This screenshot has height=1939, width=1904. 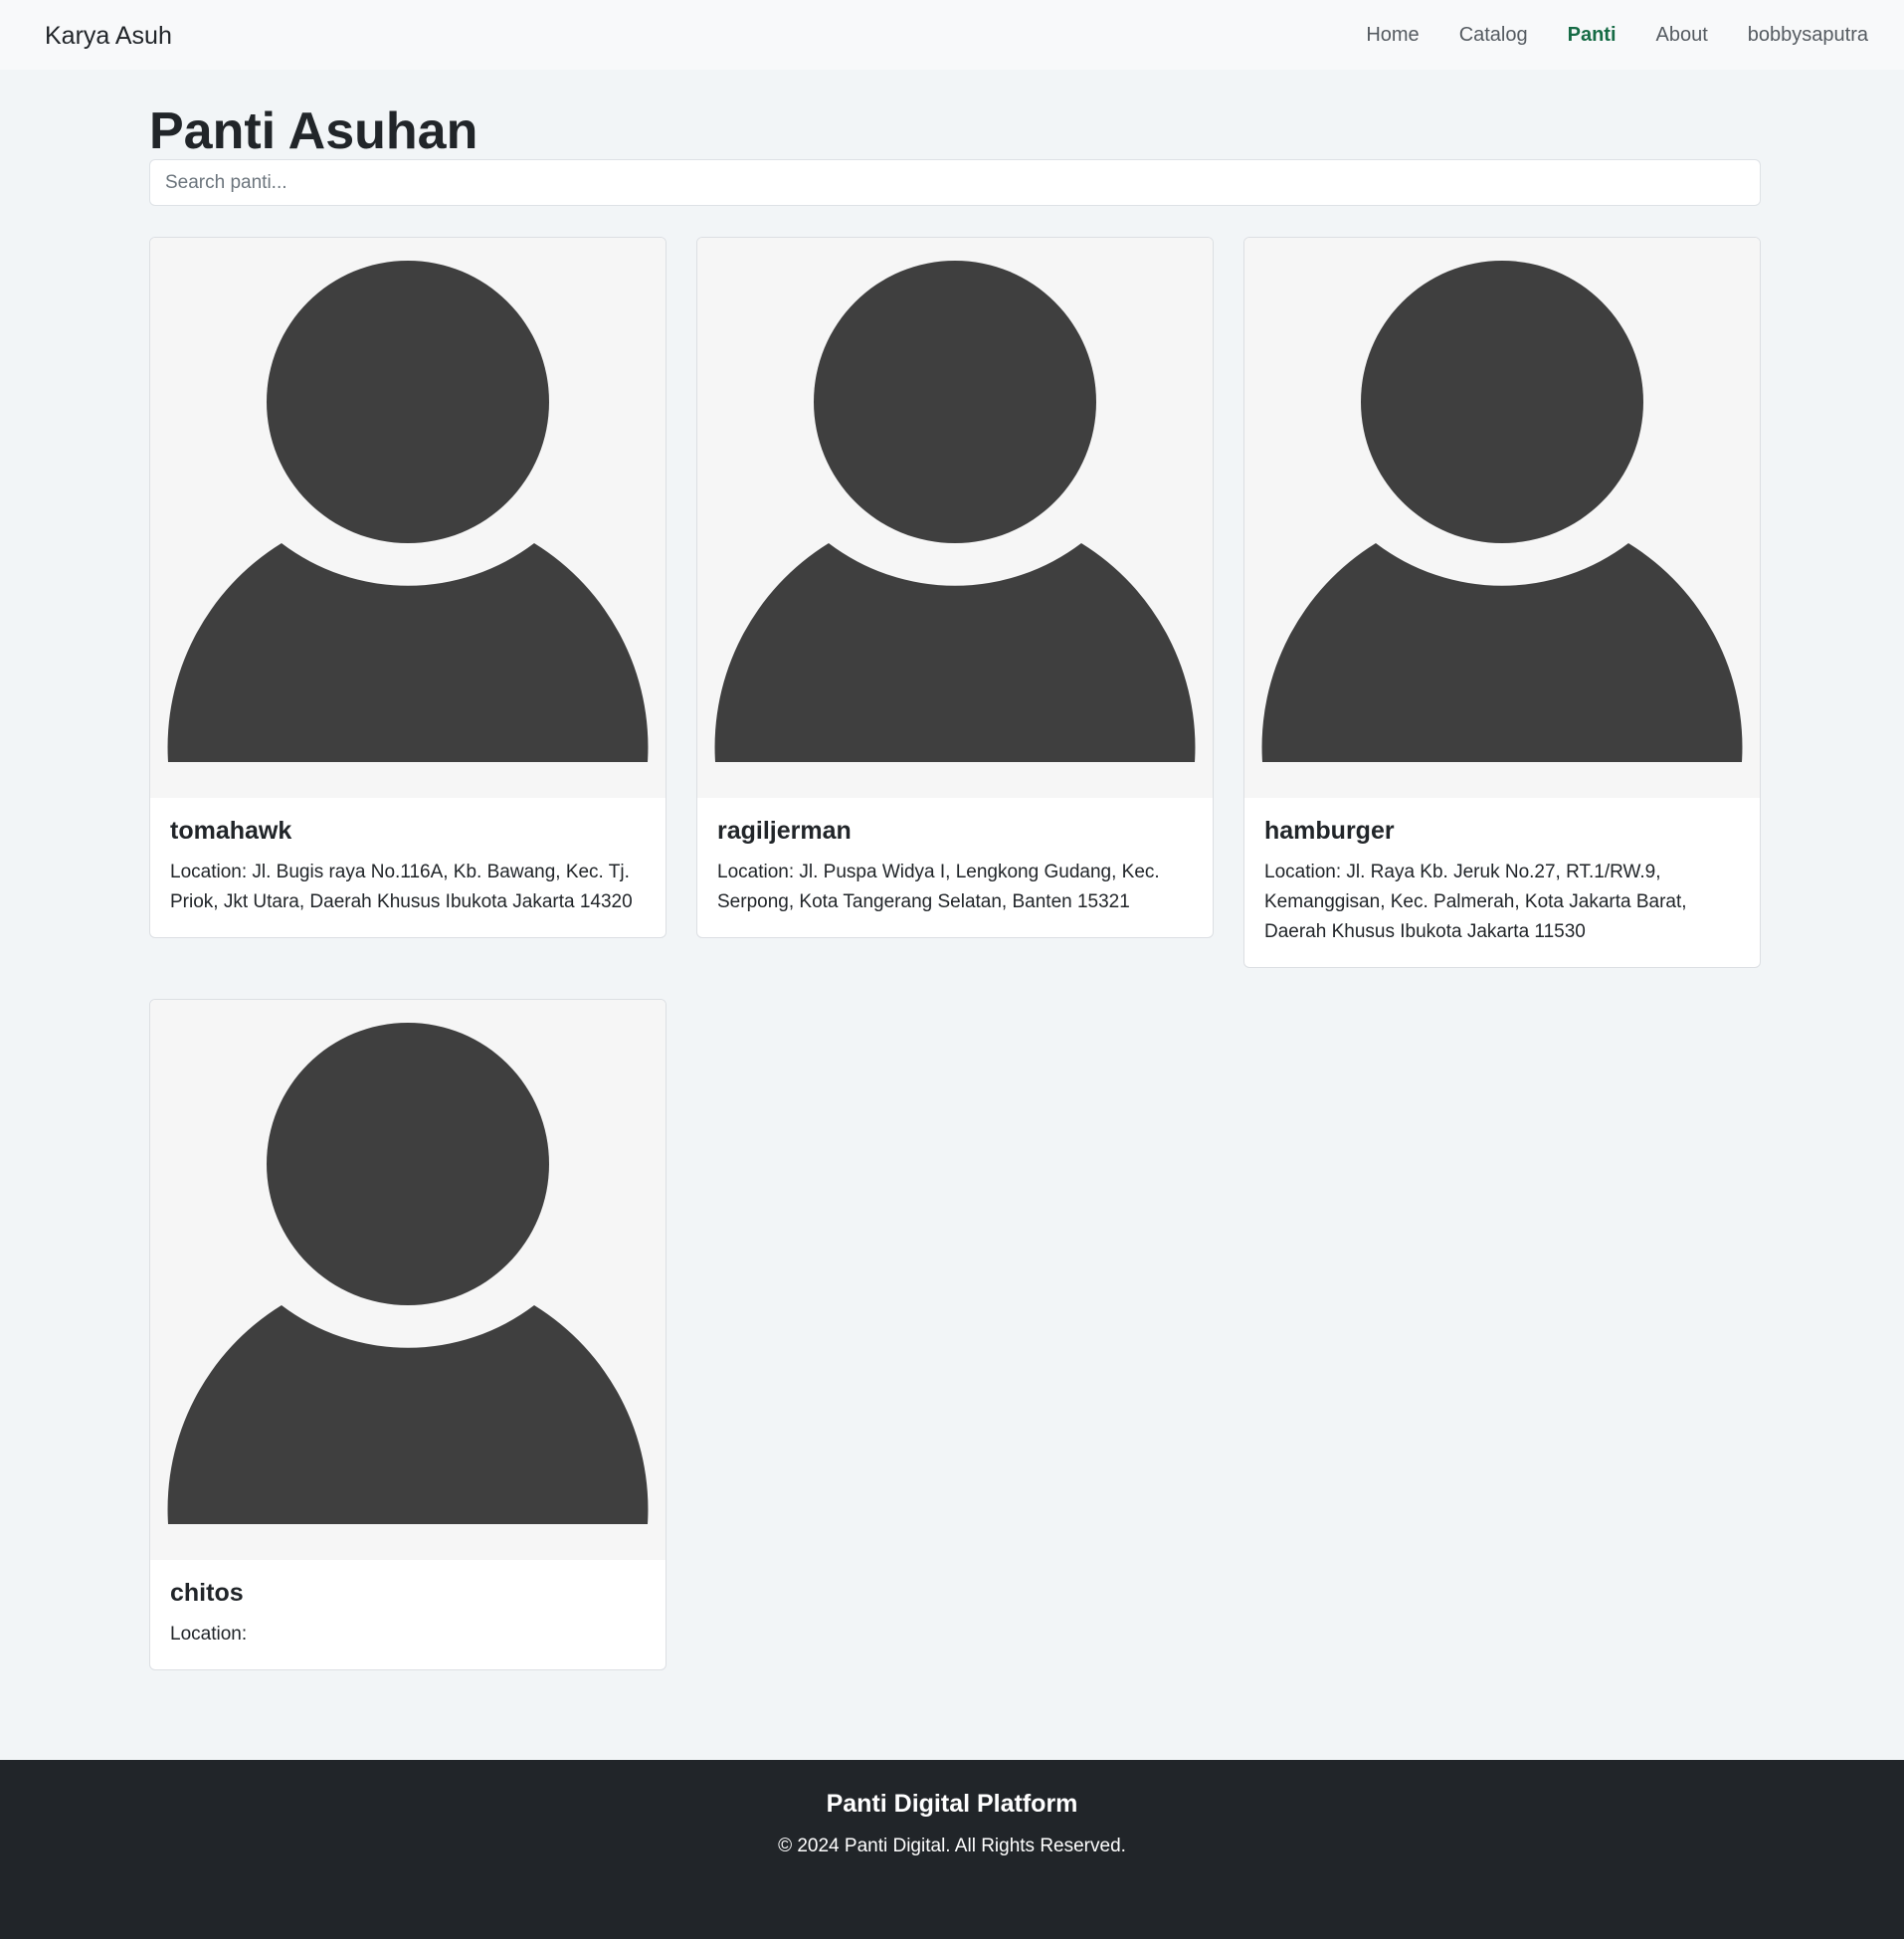 What do you see at coordinates (1808, 35) in the screenshot?
I see `nav-link-user: bobbysaputra` at bounding box center [1808, 35].